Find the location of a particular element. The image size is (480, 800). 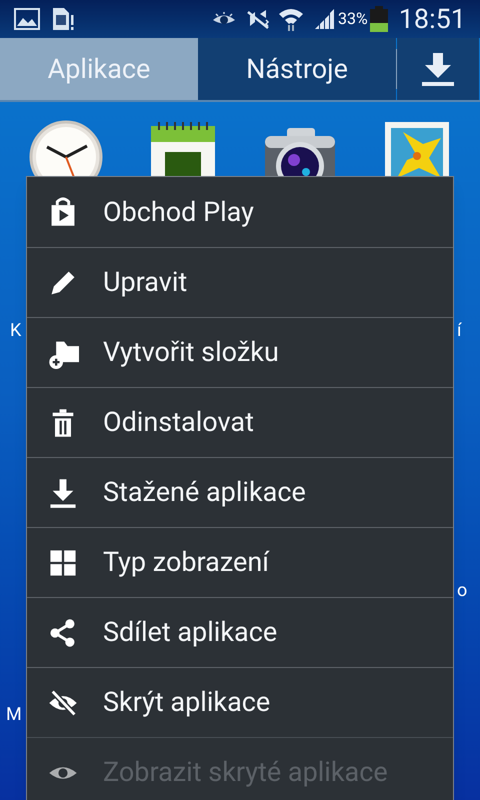

signal-icon is located at coordinates (325, 19).